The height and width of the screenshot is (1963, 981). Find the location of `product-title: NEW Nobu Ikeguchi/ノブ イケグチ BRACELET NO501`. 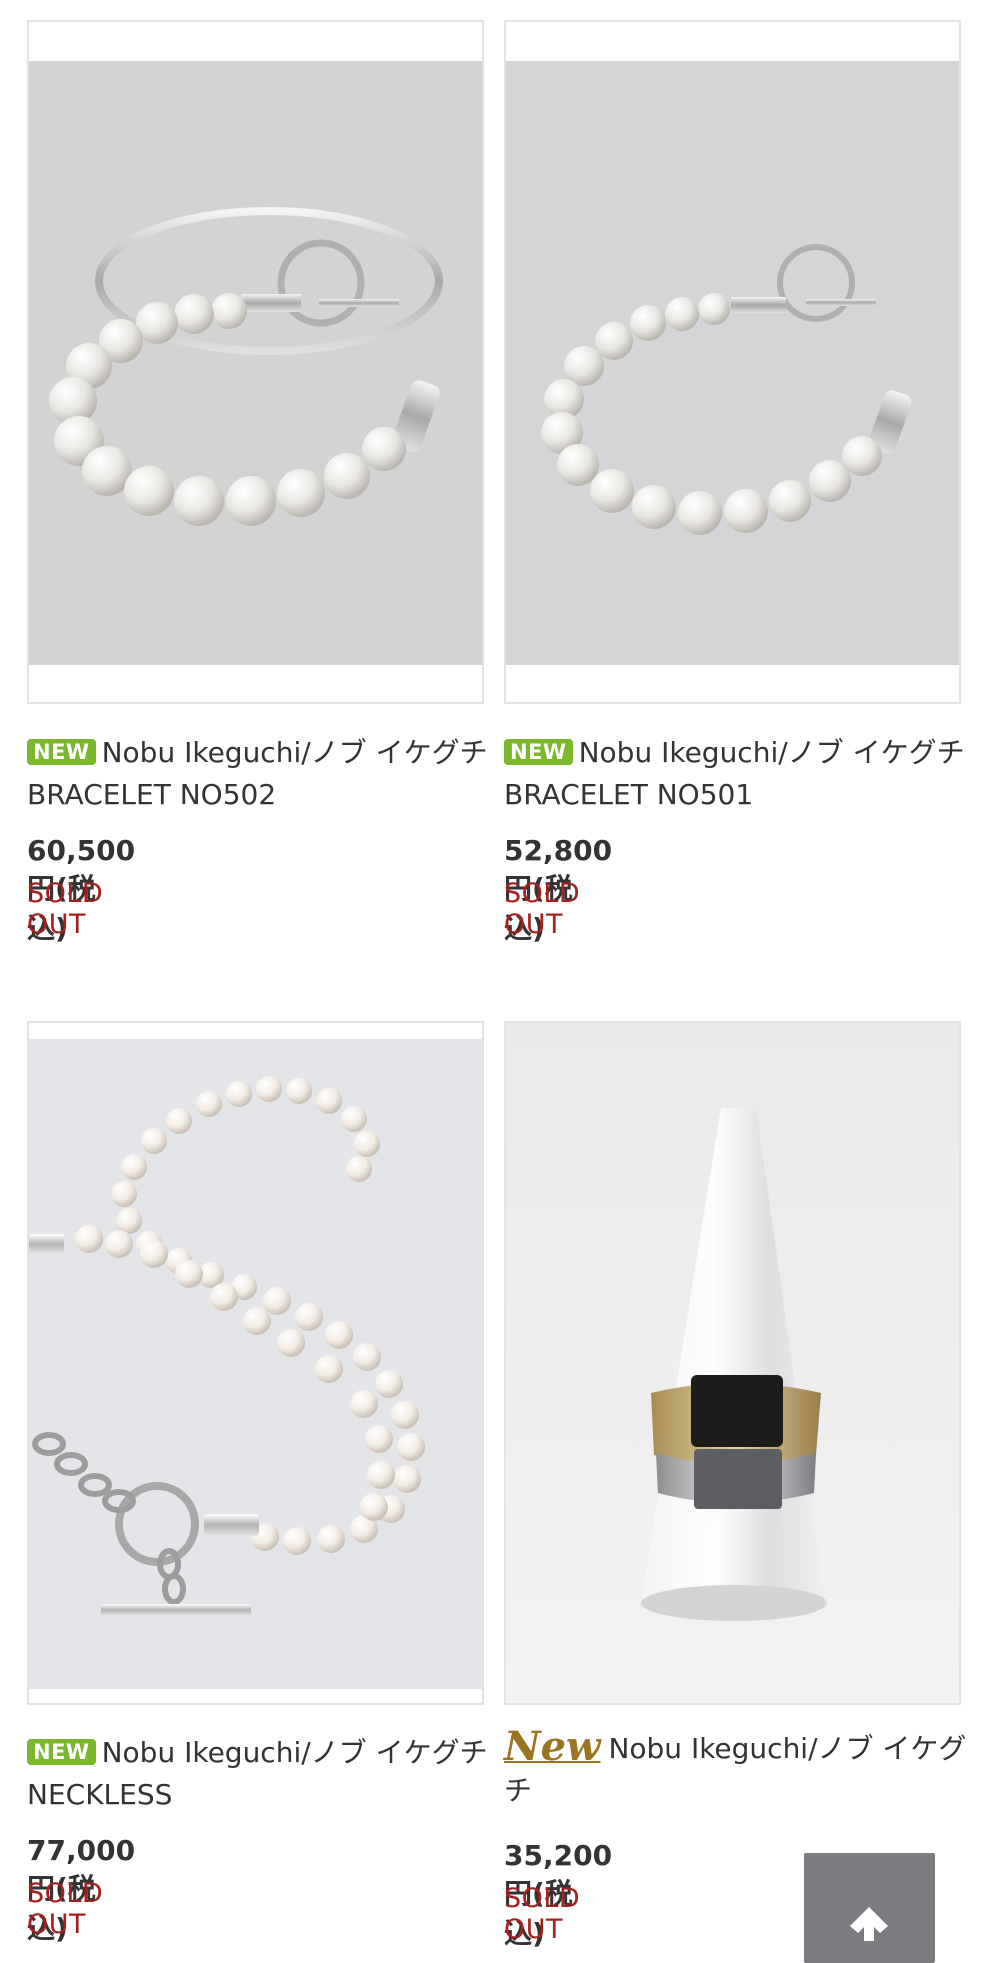

product-title: NEW Nobu Ikeguchi/ノブ イケグチ BRACELET NO501 is located at coordinates (742, 774).